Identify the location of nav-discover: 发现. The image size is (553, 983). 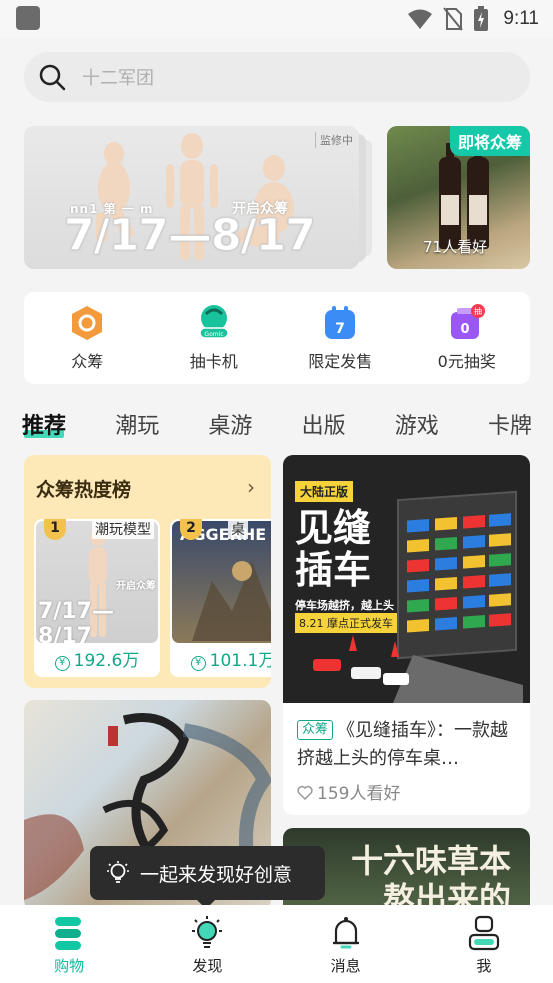
(207, 944).